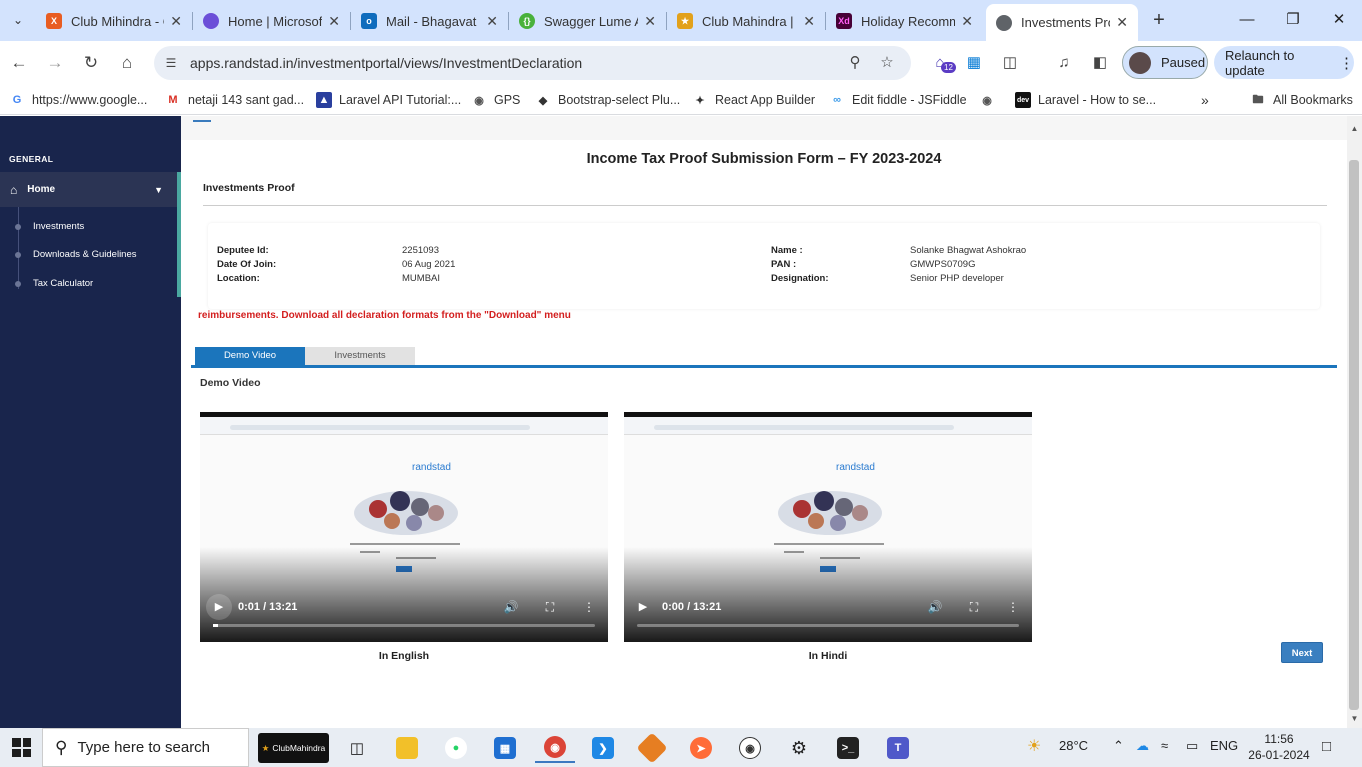 The image size is (1362, 767). I want to click on weather-icon: ☀, so click(1034, 746).